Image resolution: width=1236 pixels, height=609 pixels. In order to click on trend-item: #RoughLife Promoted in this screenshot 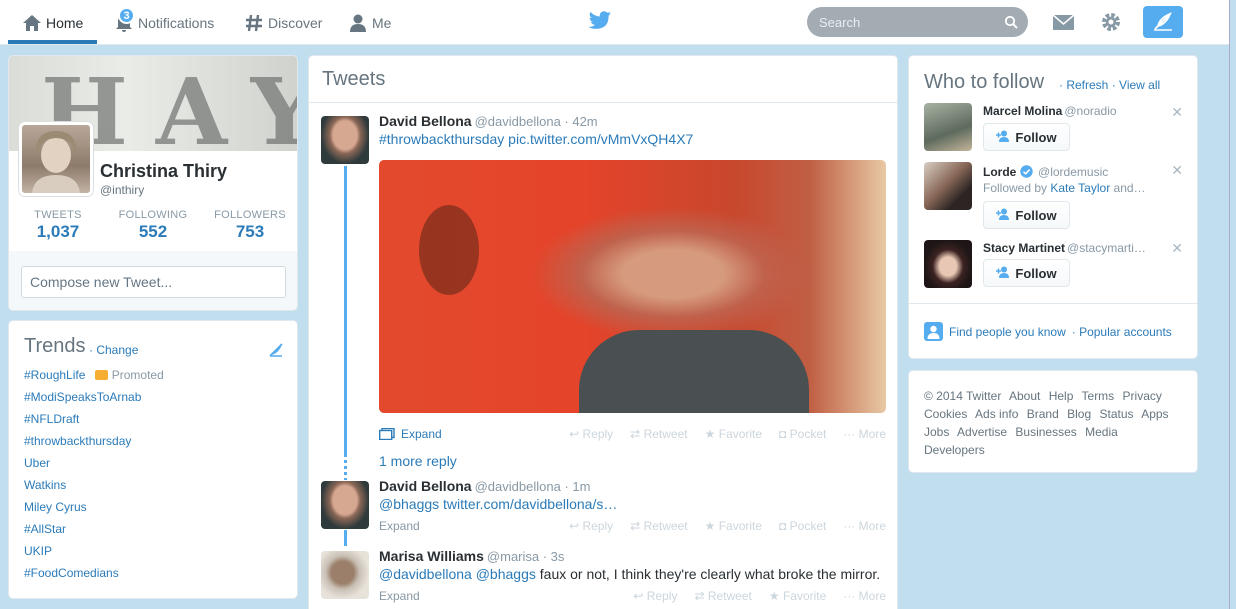, I will do `click(94, 375)`.